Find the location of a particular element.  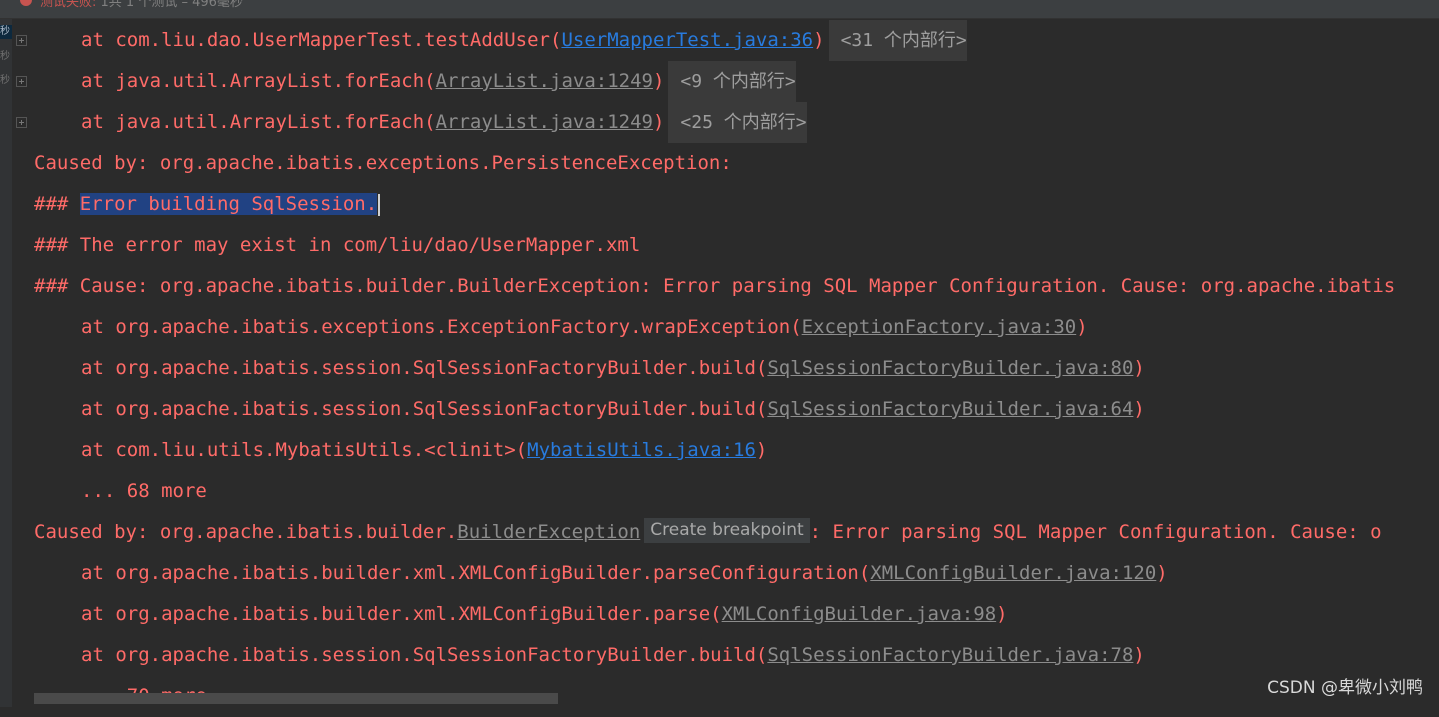

error-icon is located at coordinates (26, 3).